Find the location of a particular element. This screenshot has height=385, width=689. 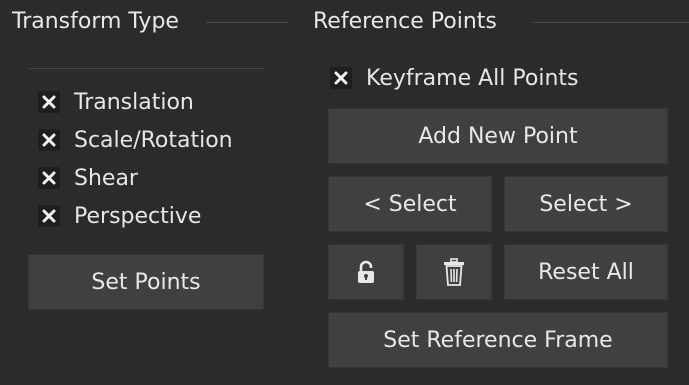

shear-checkbox is located at coordinates (49, 178).